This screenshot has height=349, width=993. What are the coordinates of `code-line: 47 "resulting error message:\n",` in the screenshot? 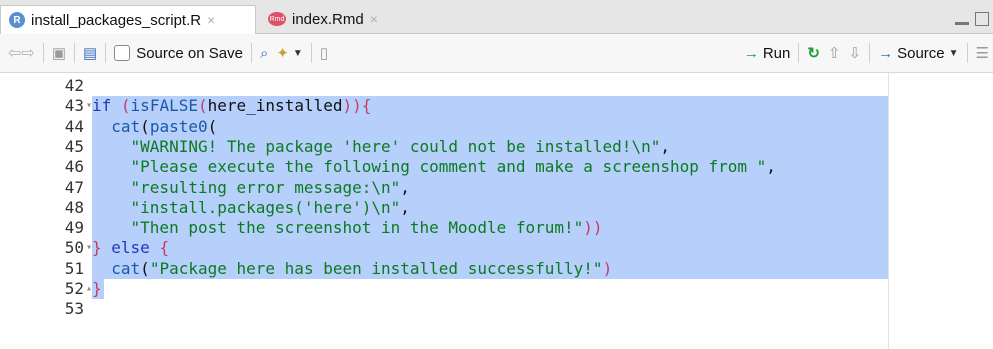 It's located at (496, 188).